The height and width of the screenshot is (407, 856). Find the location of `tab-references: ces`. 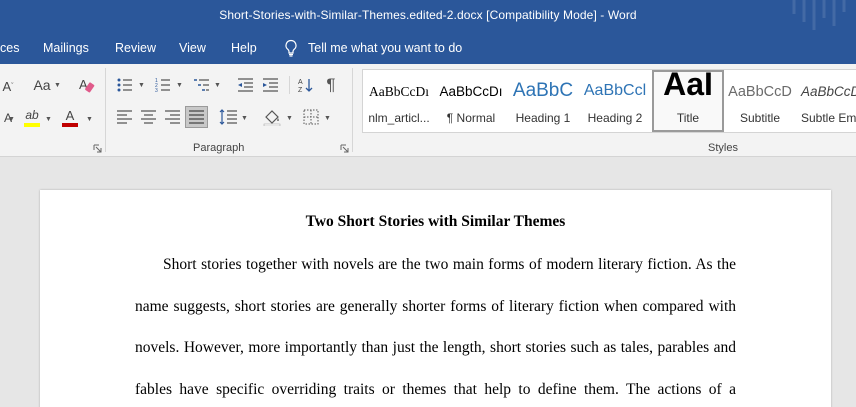

tab-references: ces is located at coordinates (9, 48).